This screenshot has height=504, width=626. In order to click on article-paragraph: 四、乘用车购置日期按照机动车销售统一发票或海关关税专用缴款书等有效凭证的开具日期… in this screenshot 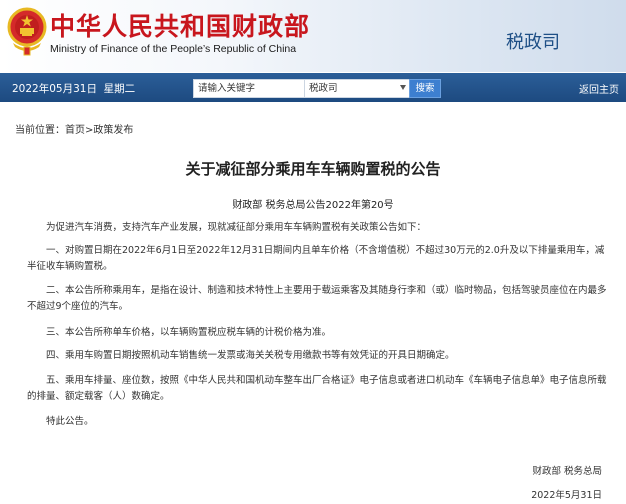, I will do `click(250, 355)`.